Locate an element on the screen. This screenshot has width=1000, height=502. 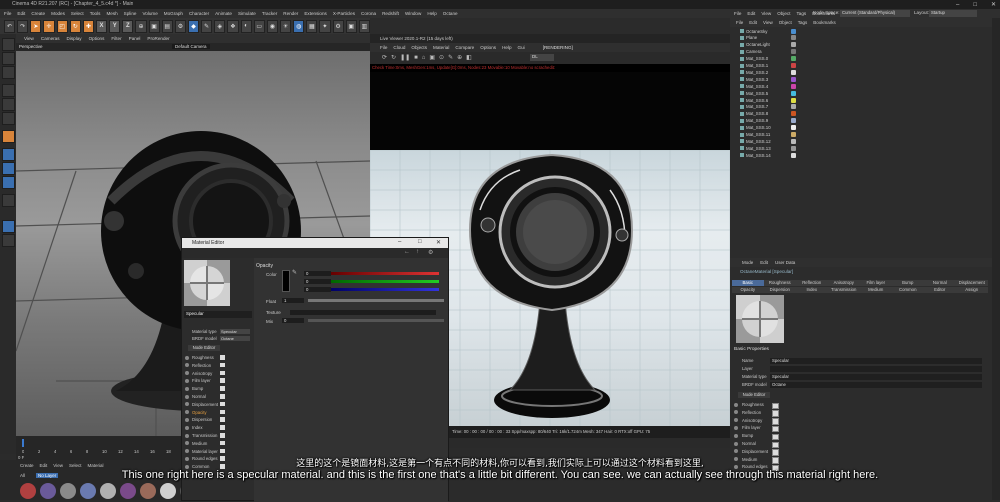
viewport-menu-cameras: Cameras is located at coordinates (50, 38).